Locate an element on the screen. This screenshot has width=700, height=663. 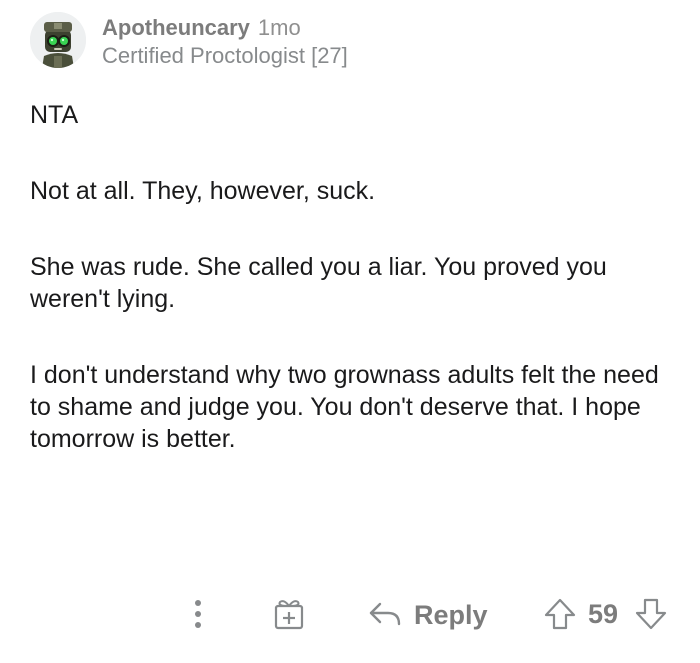
more-options-button is located at coordinates (198, 614).